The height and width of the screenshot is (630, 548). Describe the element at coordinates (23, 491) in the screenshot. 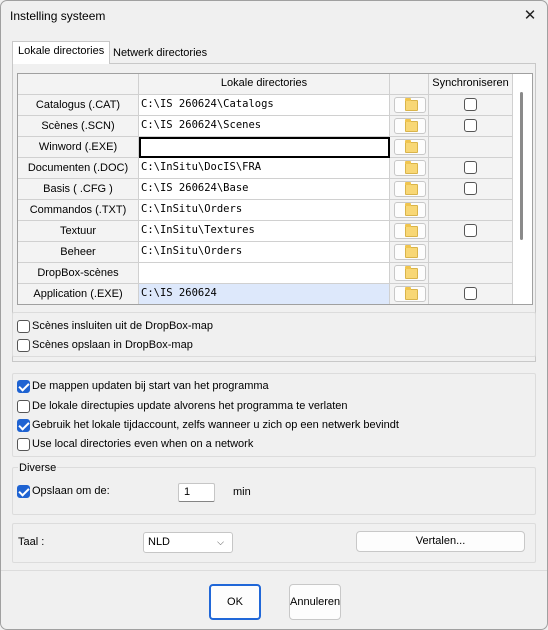

I see `save-every-checkbox` at that location.